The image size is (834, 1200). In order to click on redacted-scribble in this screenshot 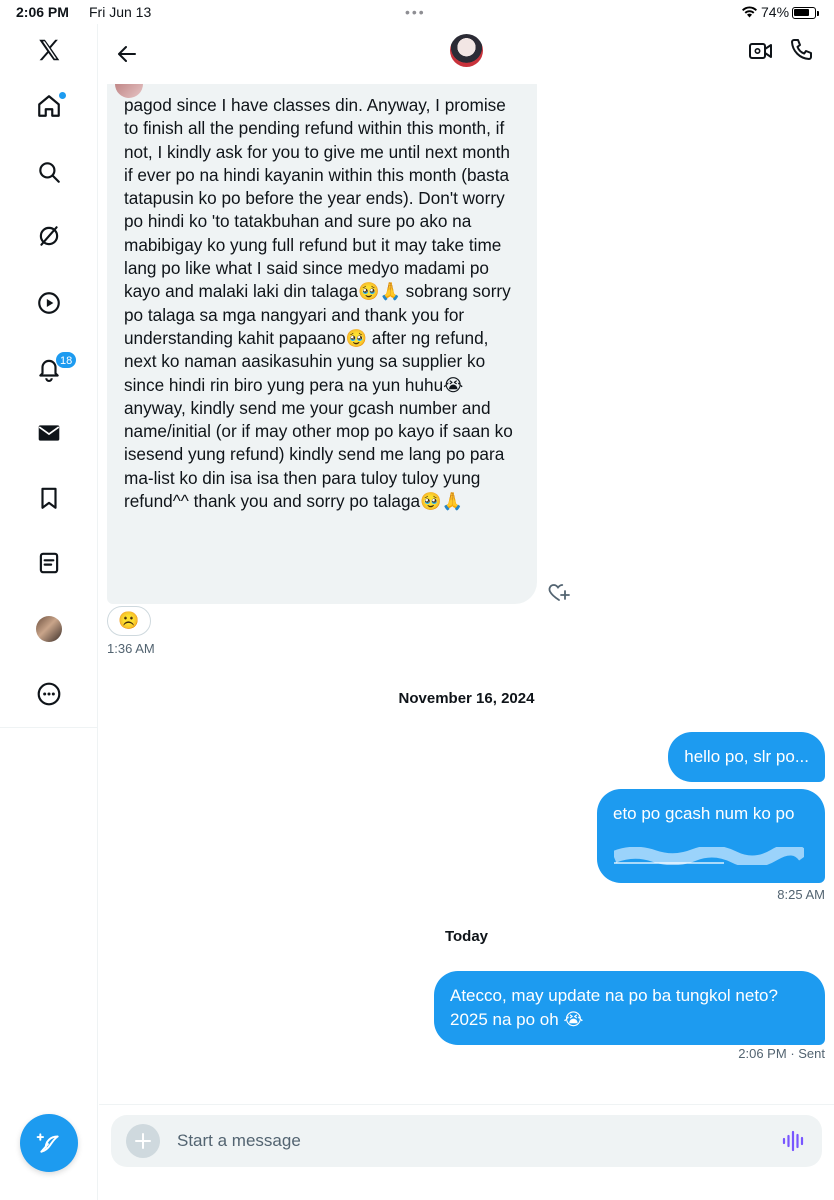, I will do `click(709, 856)`.